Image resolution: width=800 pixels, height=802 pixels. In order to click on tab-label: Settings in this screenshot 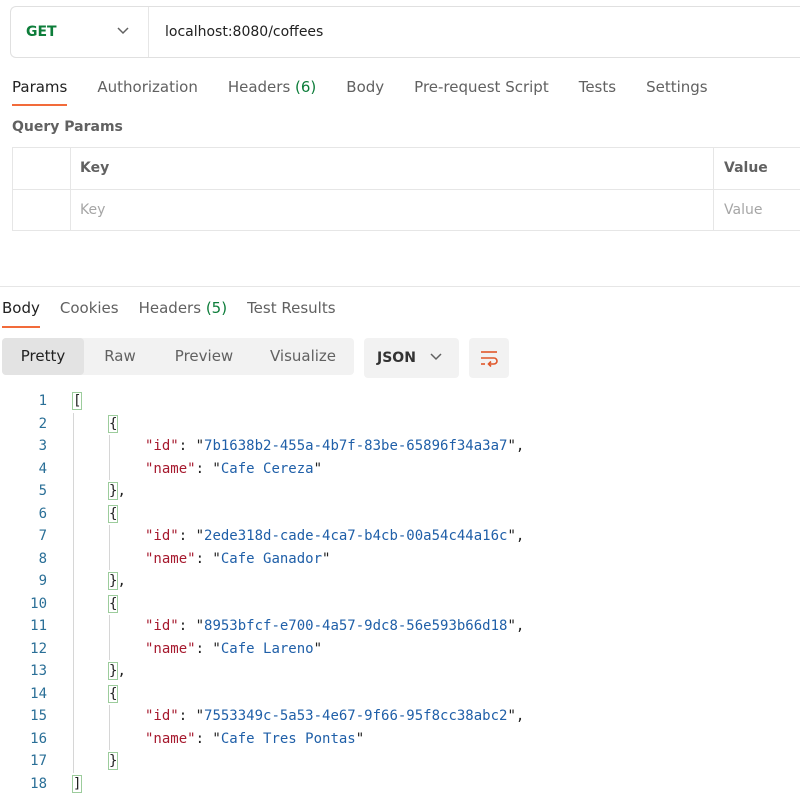, I will do `click(677, 87)`.